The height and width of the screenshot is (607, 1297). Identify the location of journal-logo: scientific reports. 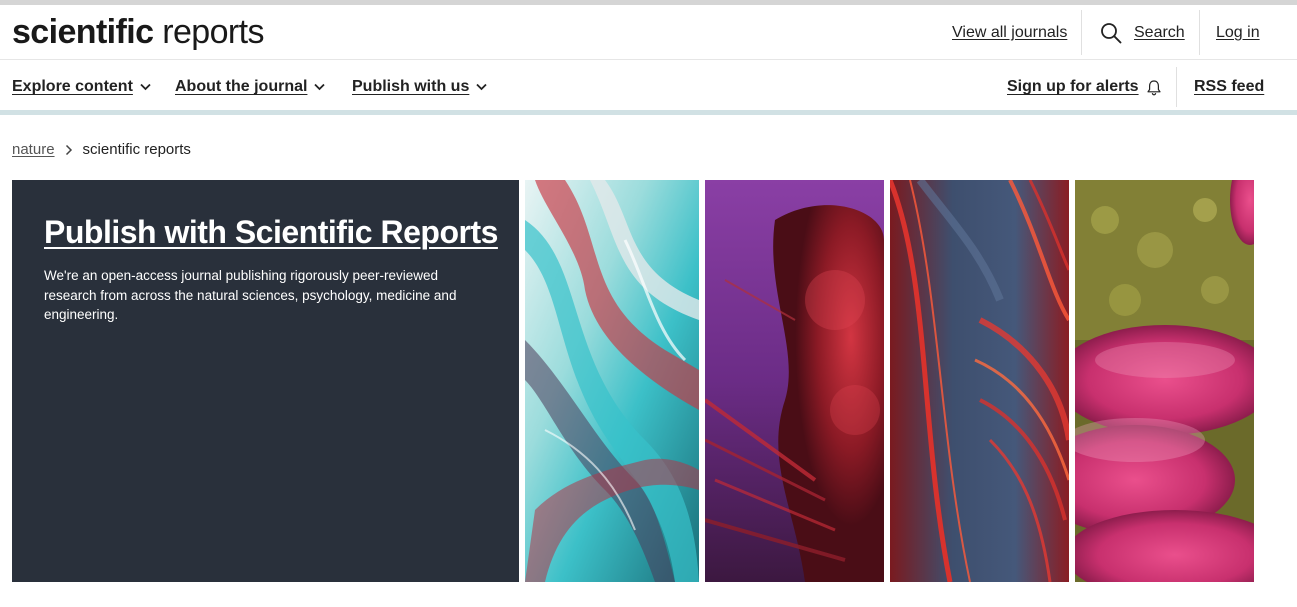
(138, 32).